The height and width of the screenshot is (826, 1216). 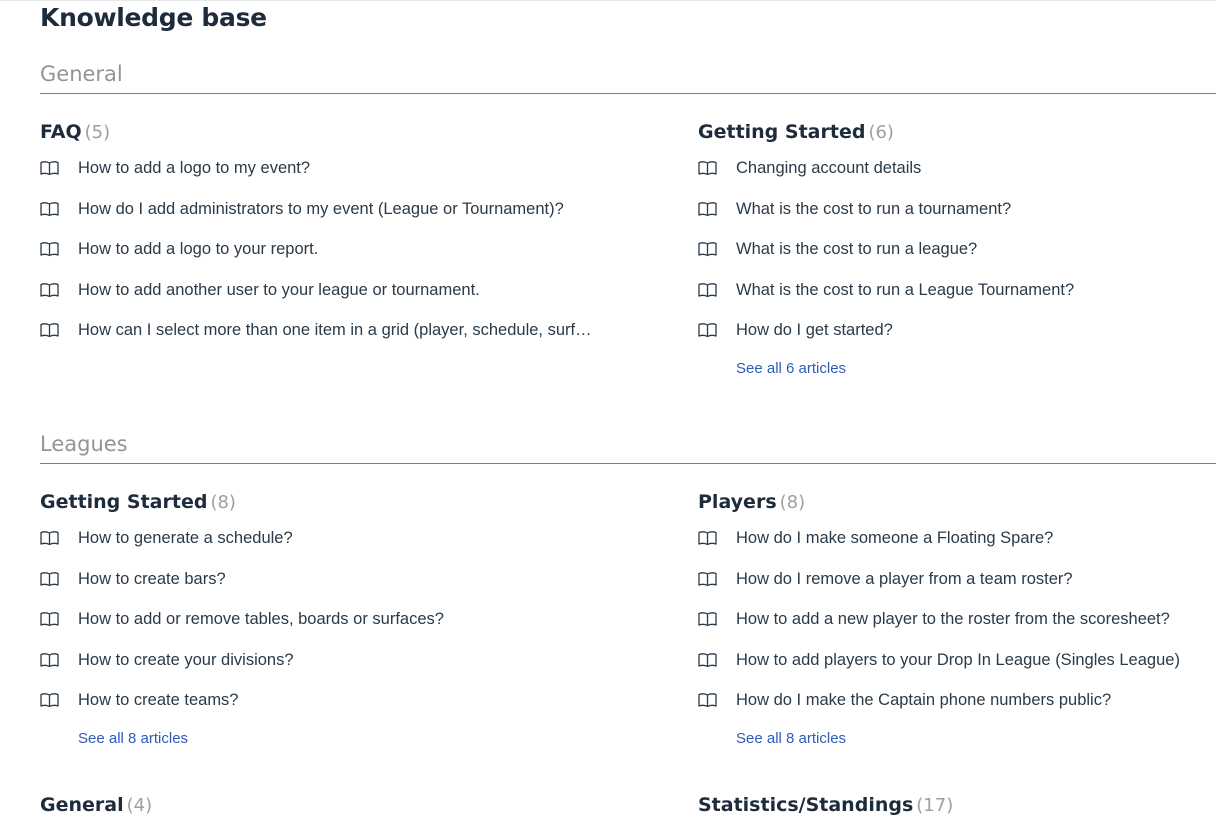 I want to click on category-name: Statistics/Standings, so click(x=805, y=805).